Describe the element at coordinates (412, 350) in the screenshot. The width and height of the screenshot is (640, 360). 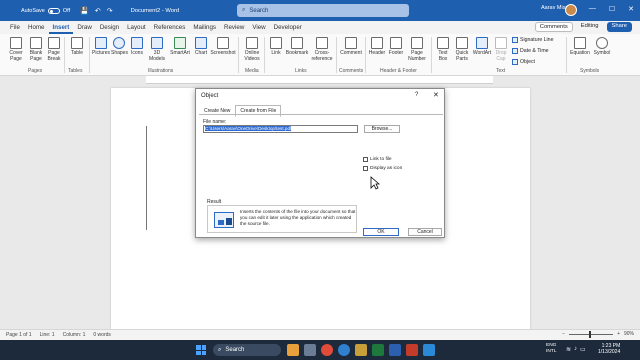
I see `powerpoint-icon` at that location.